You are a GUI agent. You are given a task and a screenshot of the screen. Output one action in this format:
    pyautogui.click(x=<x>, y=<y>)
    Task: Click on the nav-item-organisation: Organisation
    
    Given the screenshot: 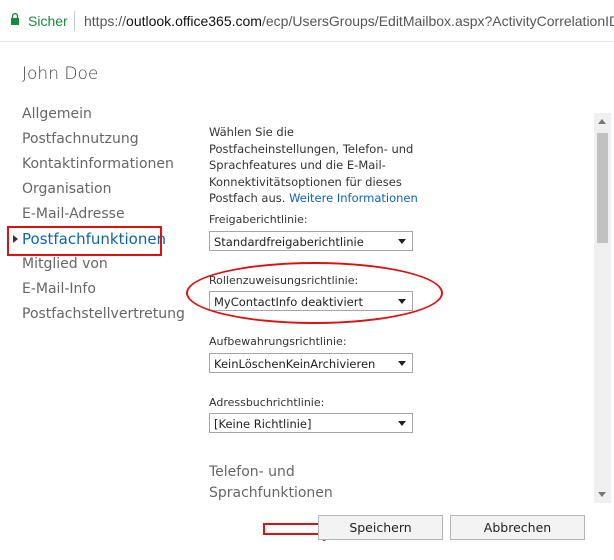 What is the action you would take?
    pyautogui.click(x=66, y=189)
    